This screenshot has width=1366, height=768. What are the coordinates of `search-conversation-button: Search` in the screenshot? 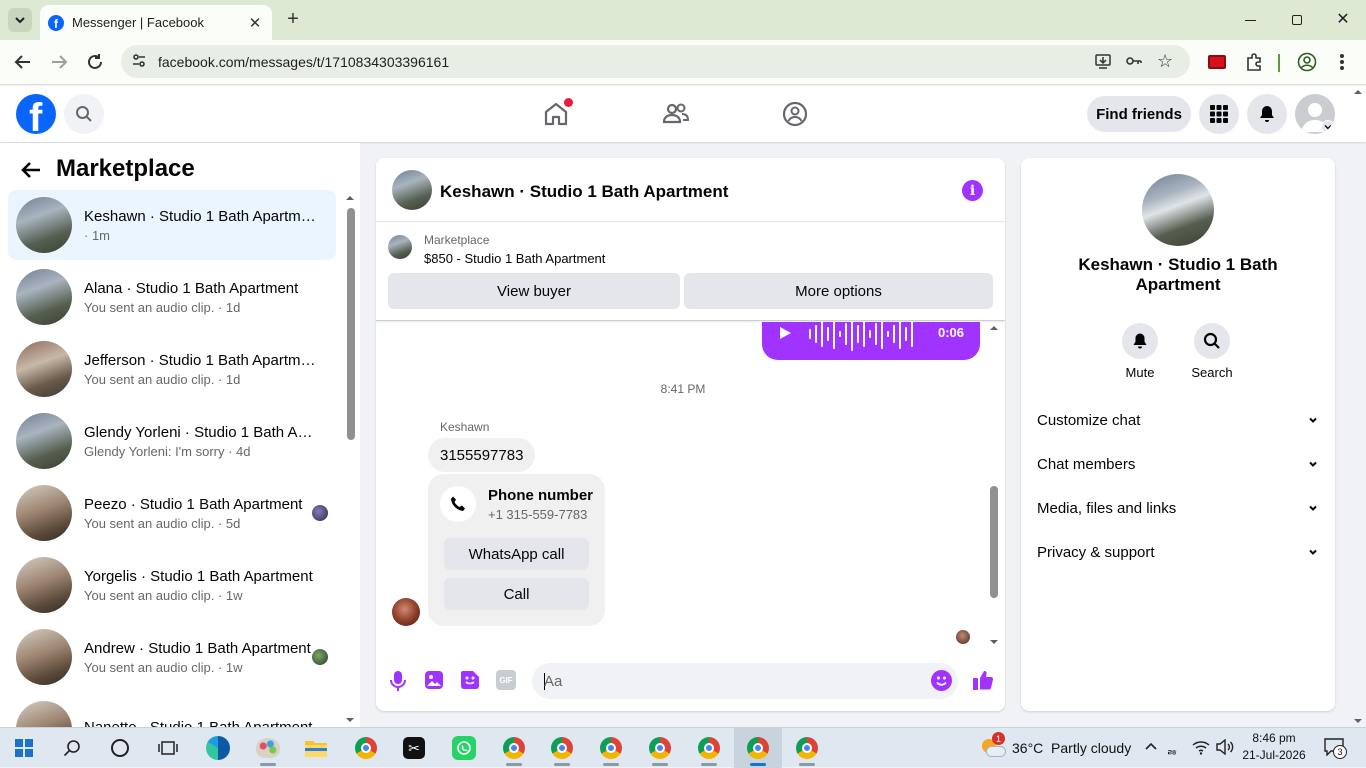 It's located at (1212, 351).